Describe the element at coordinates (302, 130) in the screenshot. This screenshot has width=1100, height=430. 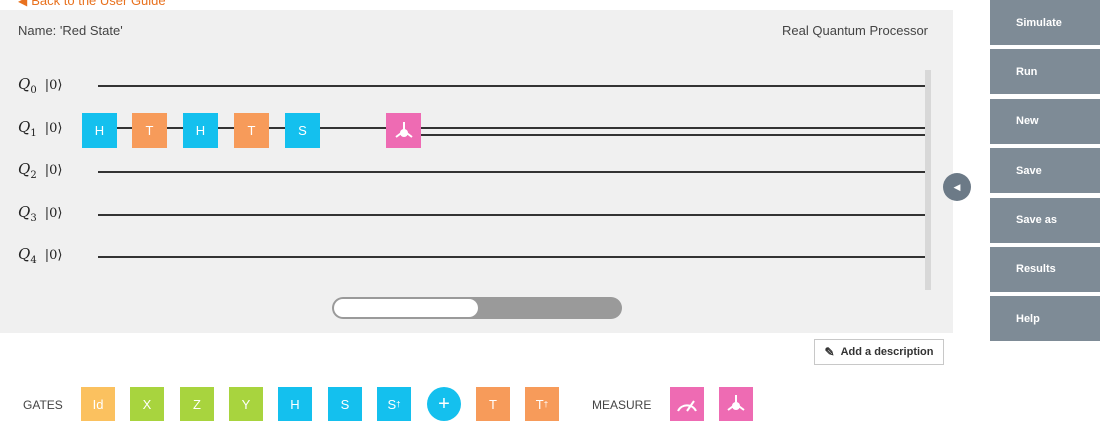
I see `circuit-gate-s: S` at that location.